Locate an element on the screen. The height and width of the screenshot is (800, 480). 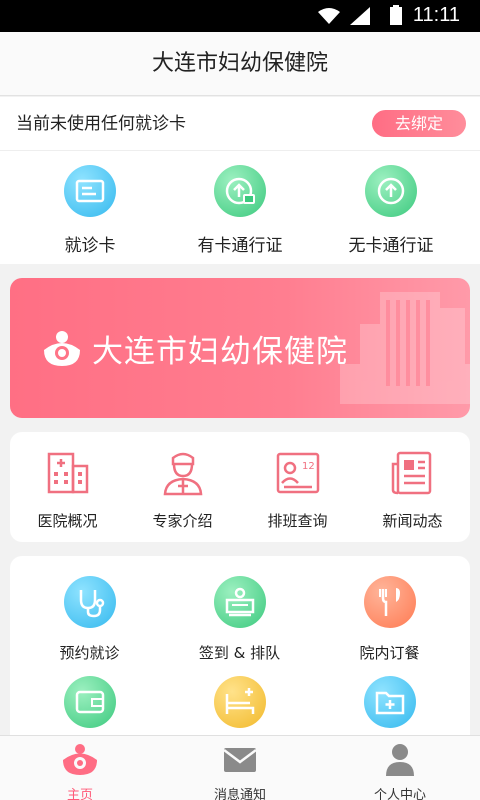
page-title: 大连市妇幼保健院 is located at coordinates (240, 64).